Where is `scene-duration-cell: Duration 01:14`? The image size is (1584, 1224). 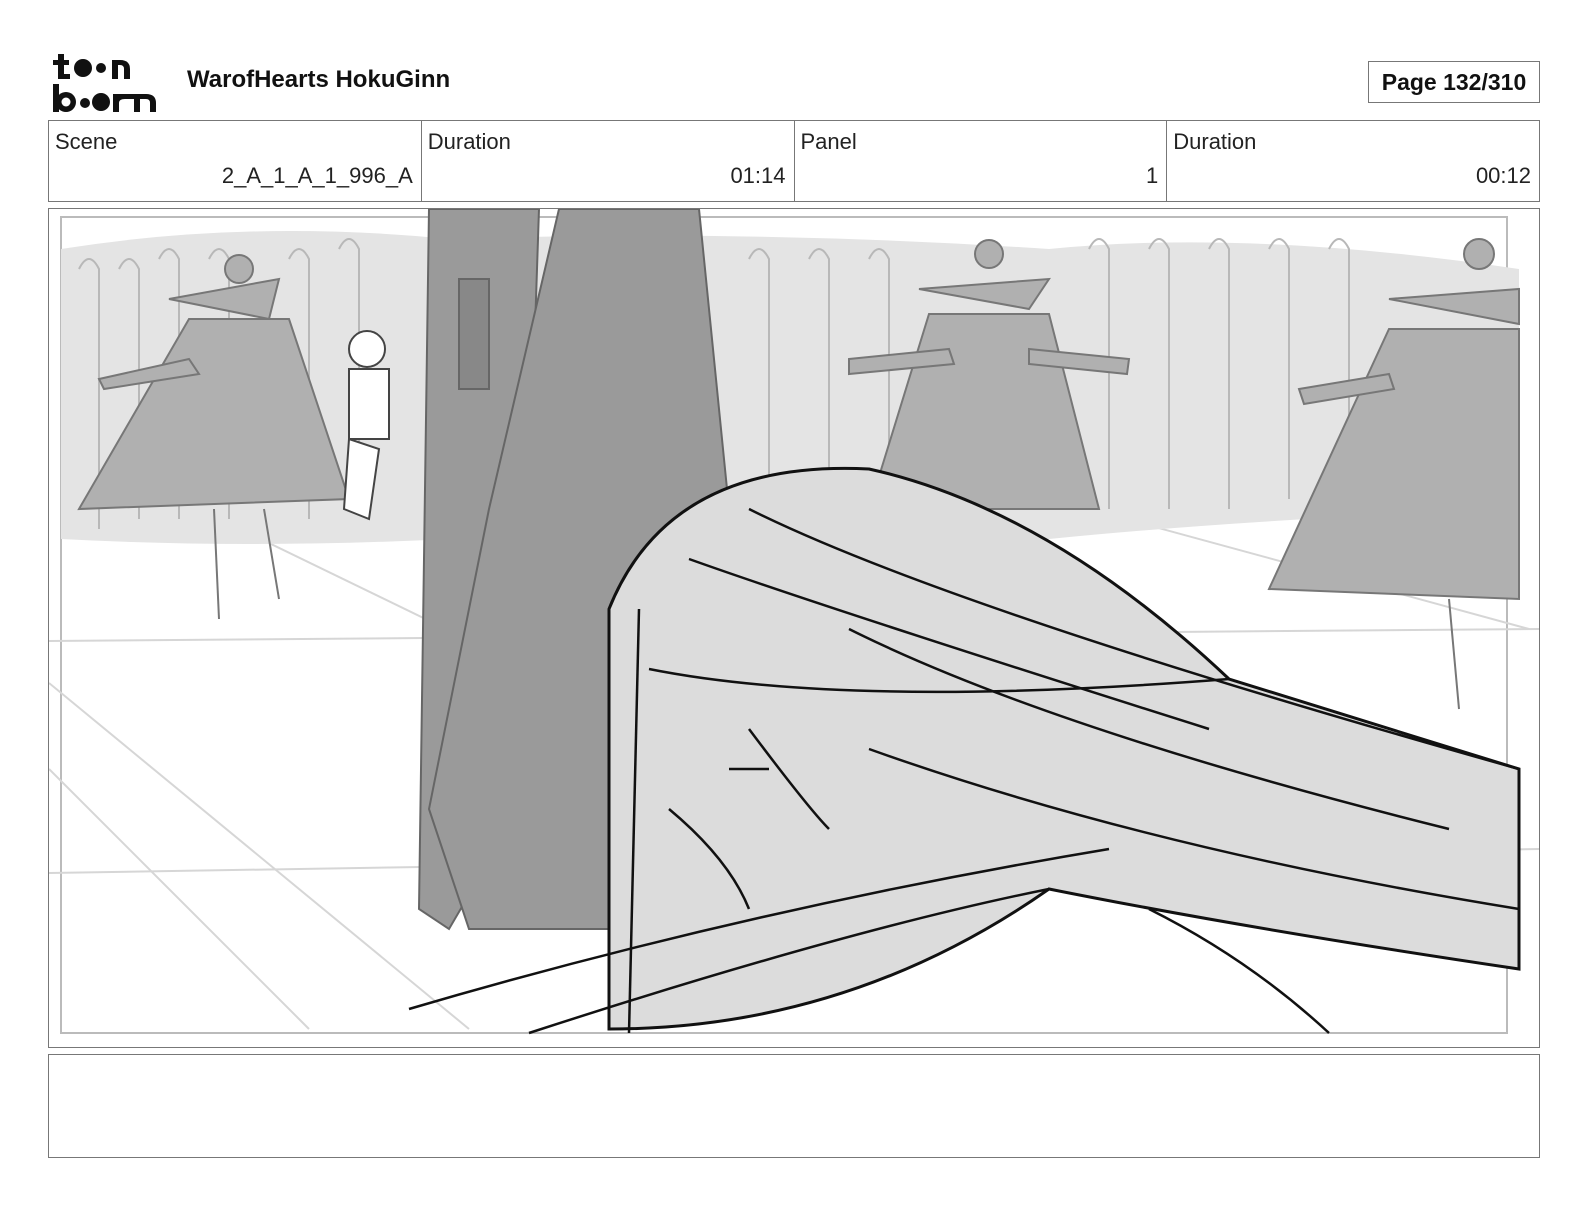
scene-duration-cell: Duration 01:14 is located at coordinates (608, 161).